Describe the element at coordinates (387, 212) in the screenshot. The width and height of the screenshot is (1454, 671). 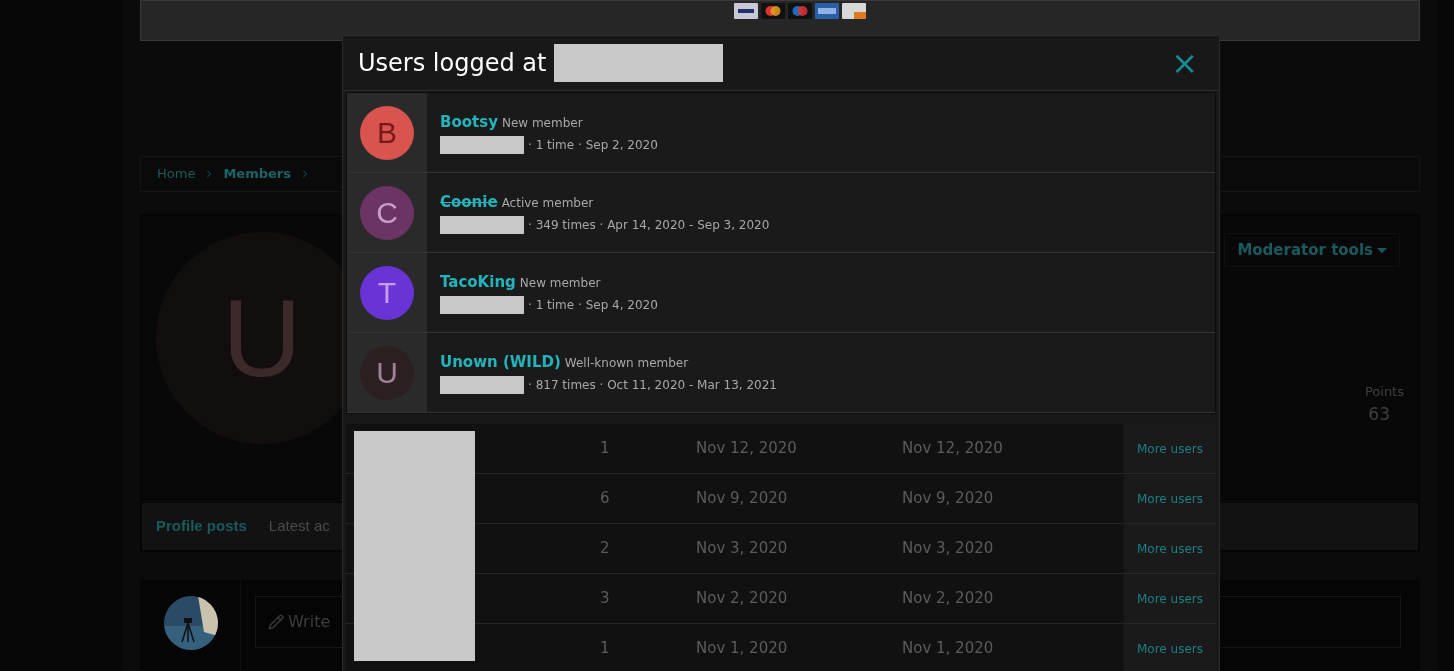
I see `user-avatar: C` at that location.